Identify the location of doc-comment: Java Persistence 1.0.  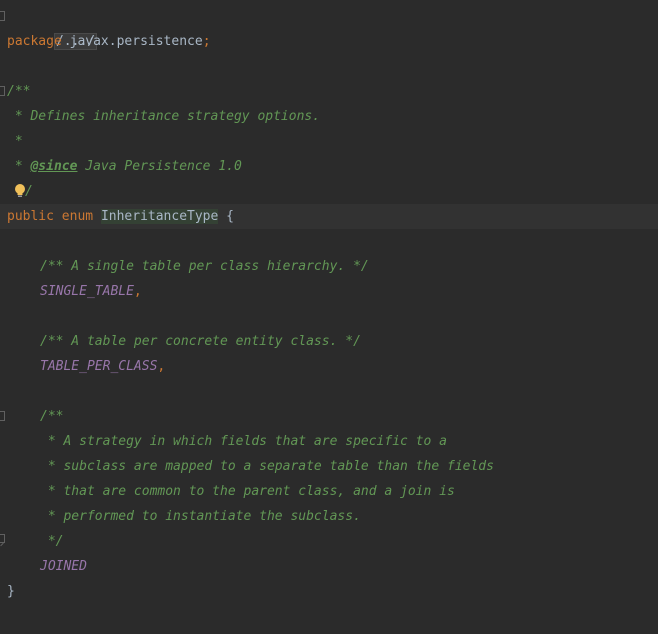
(159, 166).